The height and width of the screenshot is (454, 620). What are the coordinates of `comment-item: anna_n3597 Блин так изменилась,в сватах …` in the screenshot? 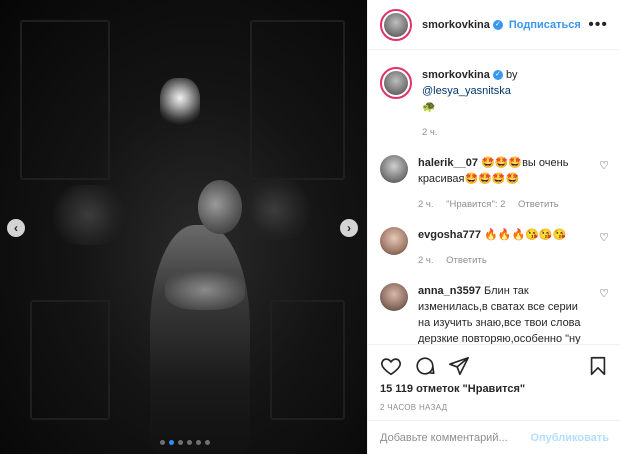 It's located at (494, 306).